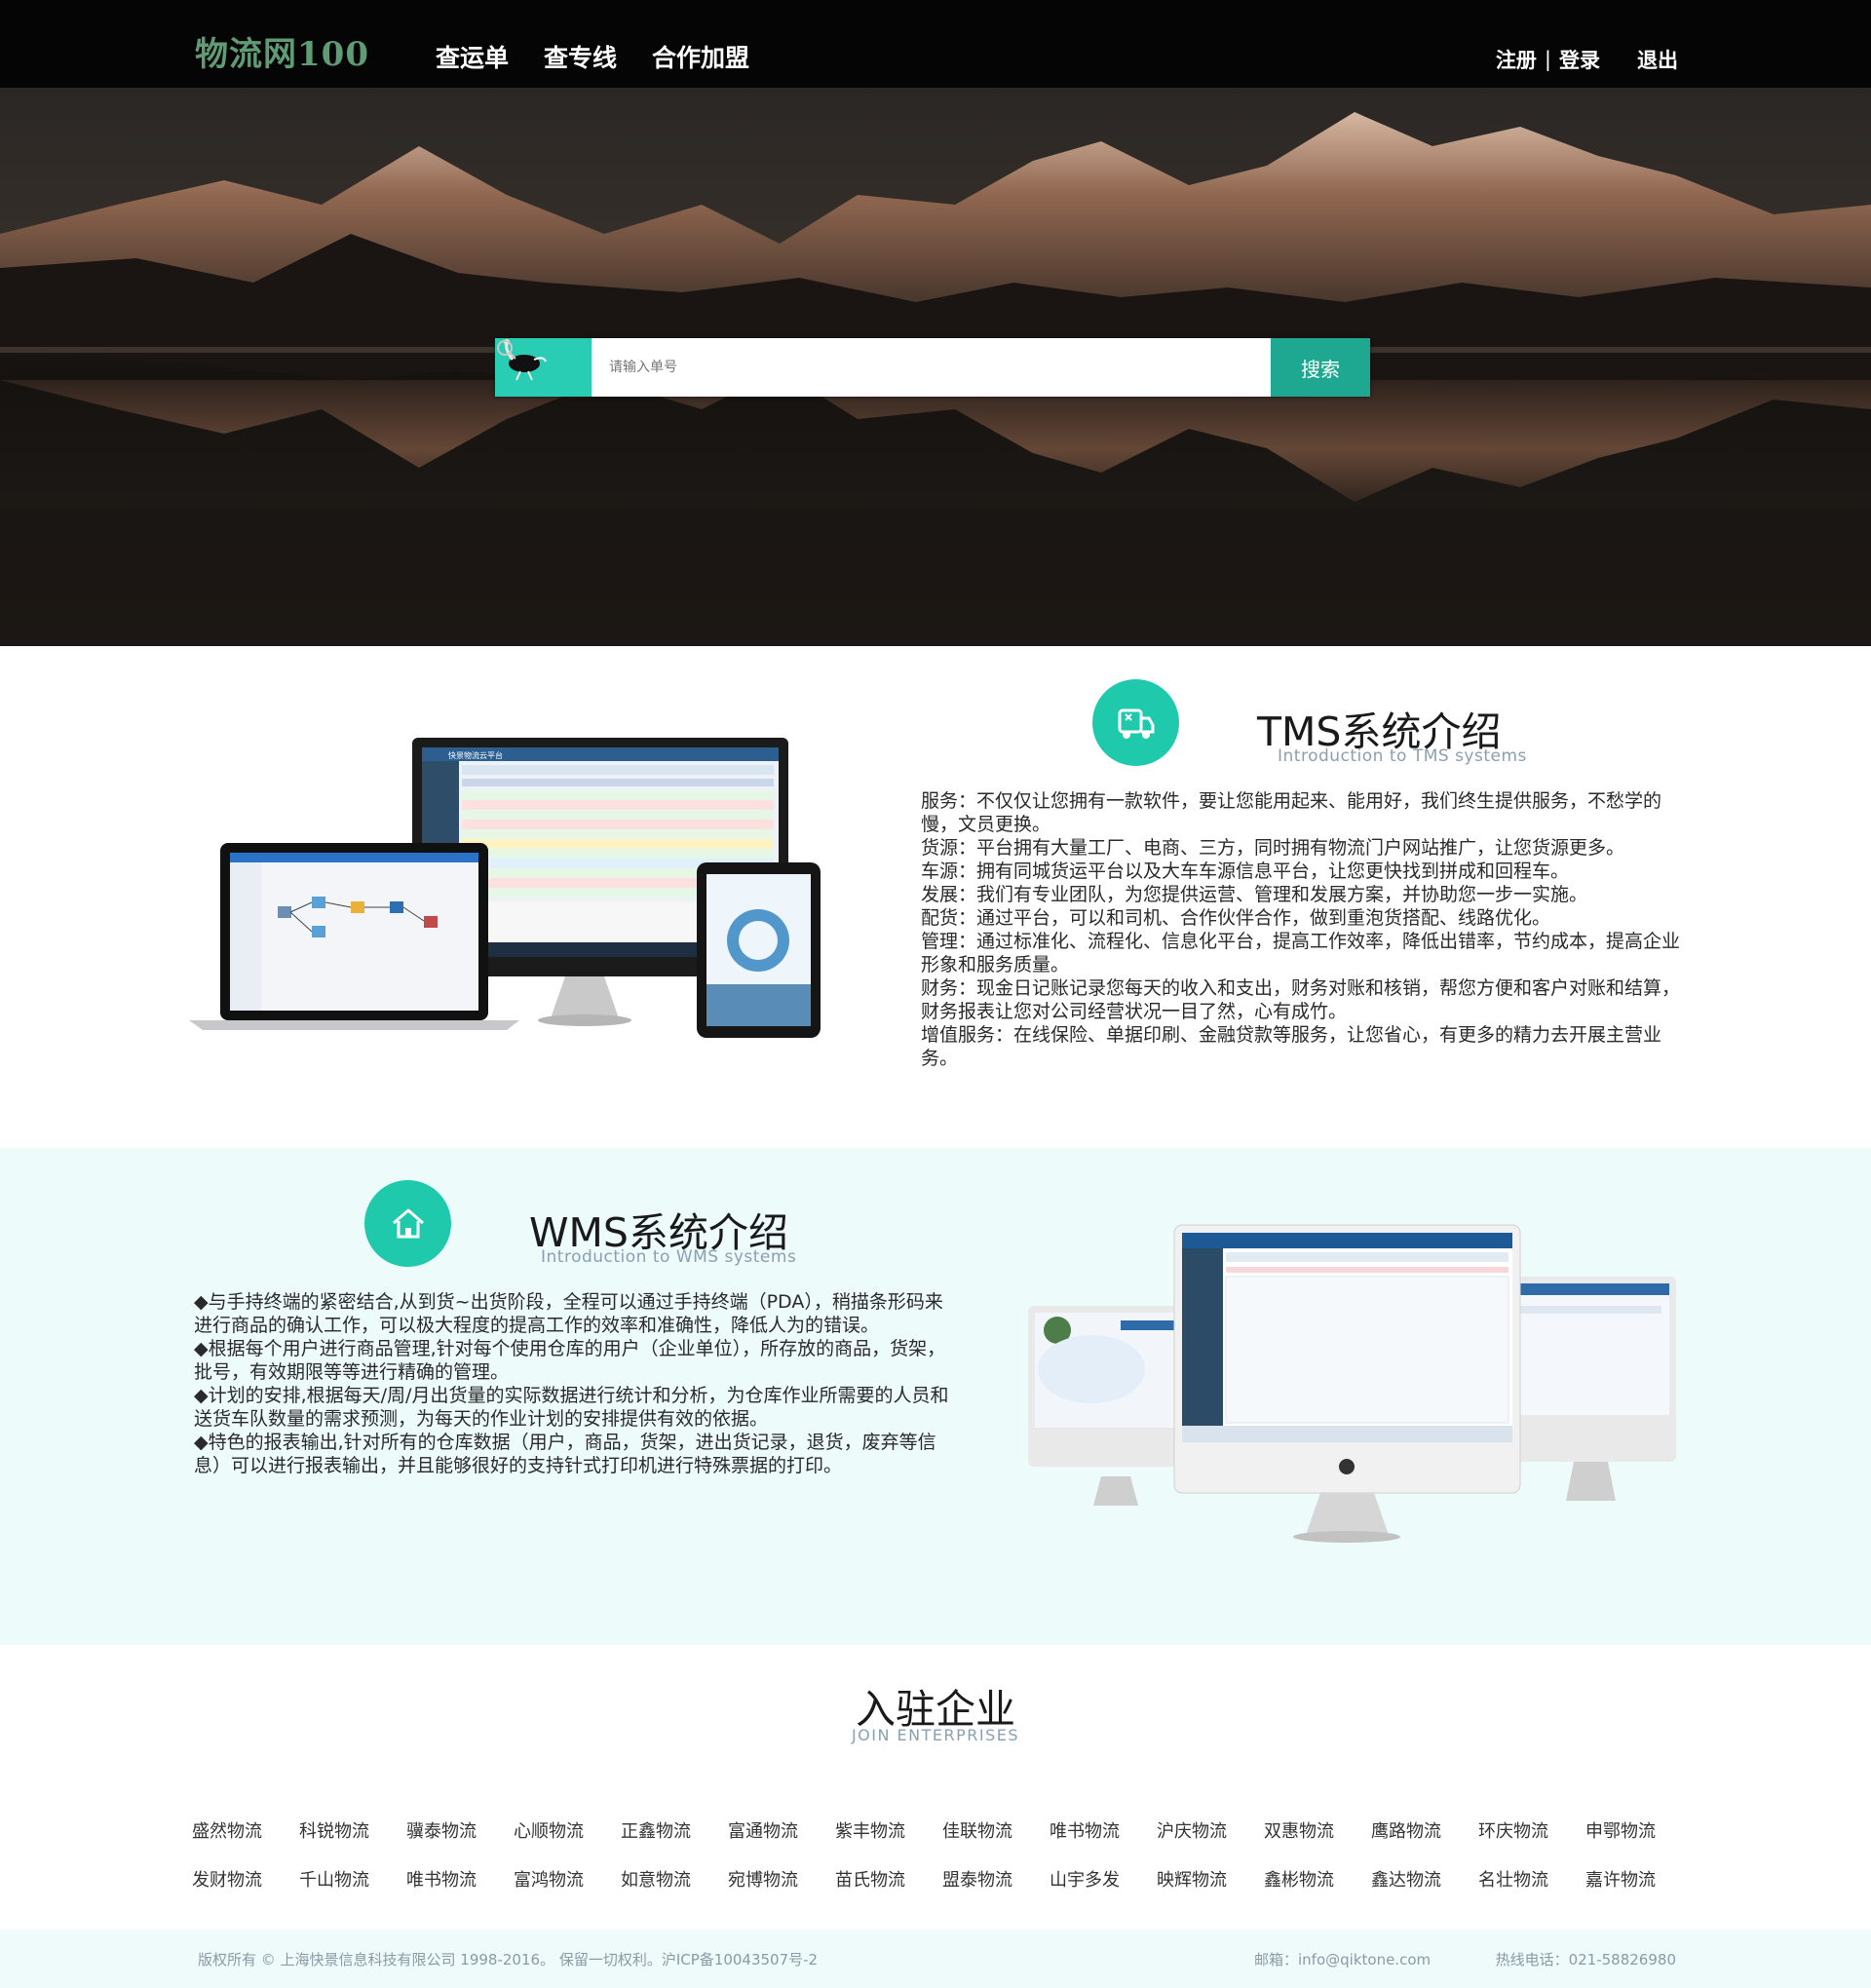  What do you see at coordinates (781, 1879) in the screenshot?
I see `enterprise-link: 宛博物流` at bounding box center [781, 1879].